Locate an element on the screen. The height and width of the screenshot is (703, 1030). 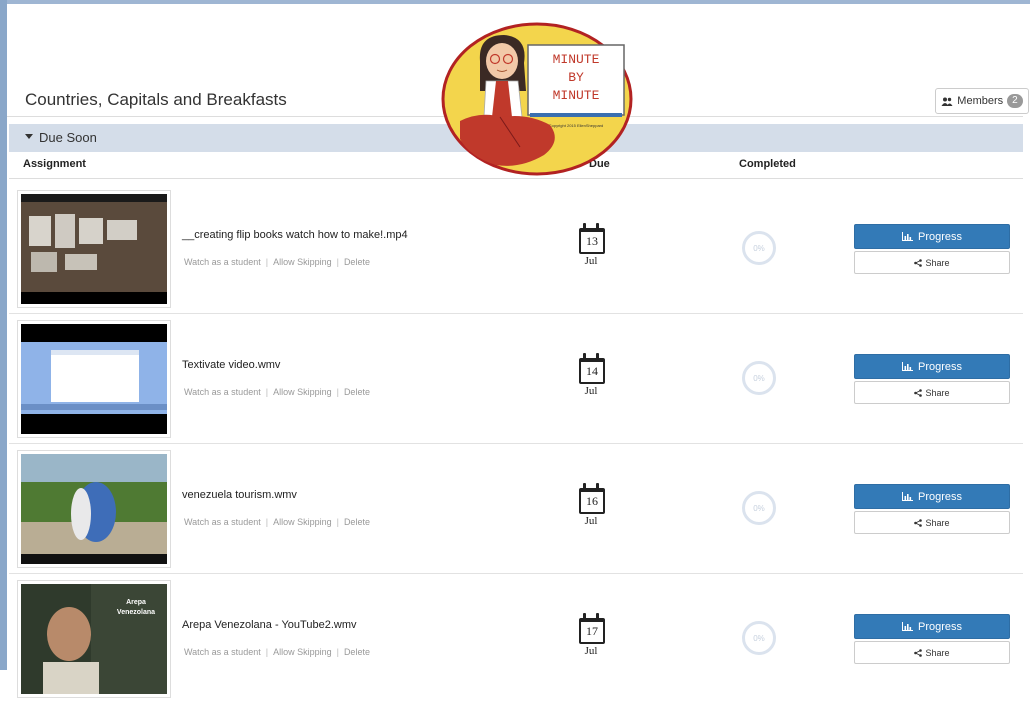
members-button: Members 2 is located at coordinates (982, 101).